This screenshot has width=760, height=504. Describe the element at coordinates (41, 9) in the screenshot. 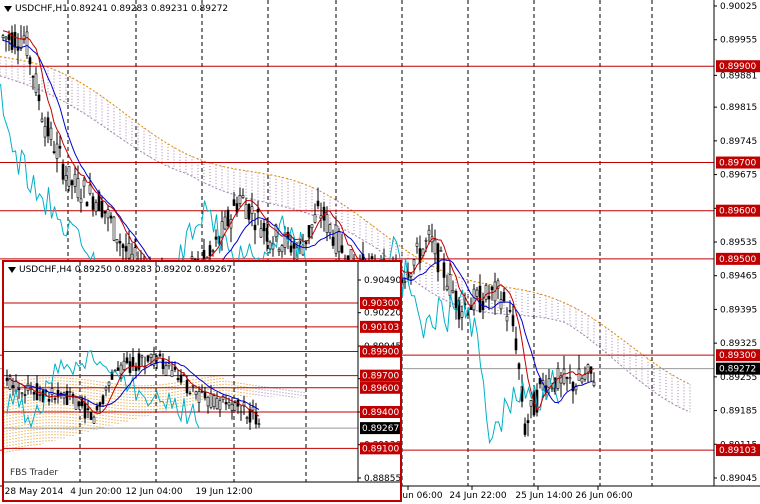

I see `main-symbol: USDCHF,H1` at that location.